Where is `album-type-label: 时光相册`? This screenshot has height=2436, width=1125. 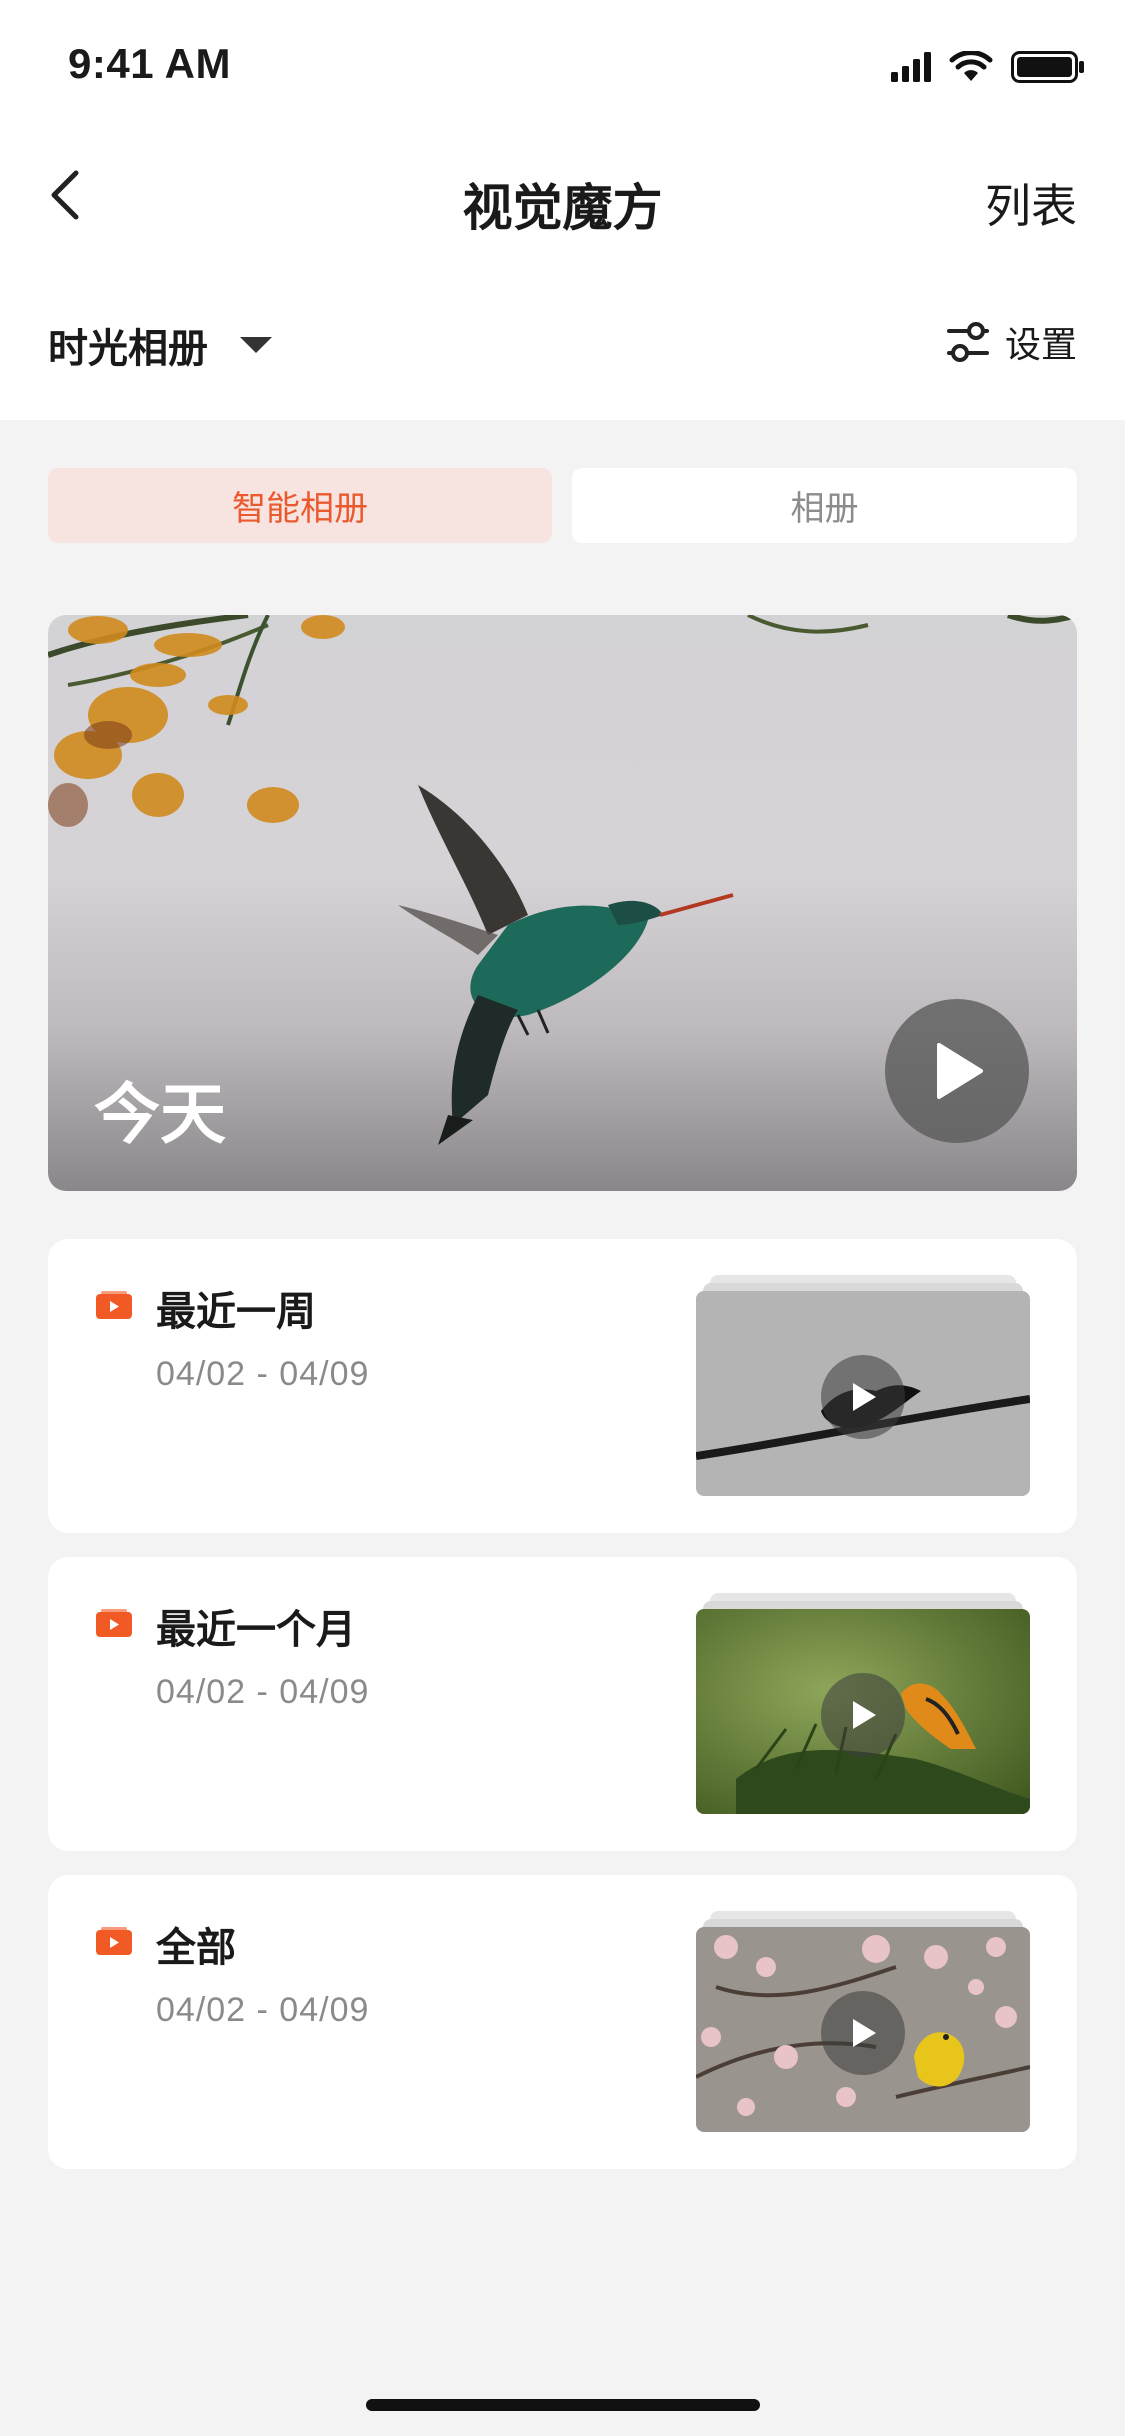 album-type-label: 时光相册 is located at coordinates (128, 349).